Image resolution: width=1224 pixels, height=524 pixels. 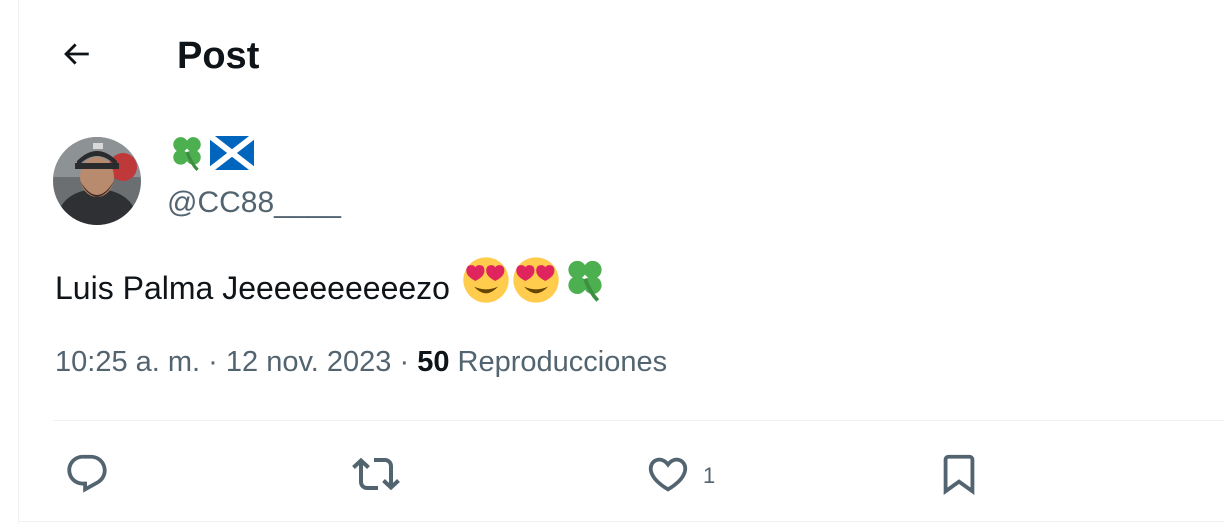 What do you see at coordinates (433, 362) in the screenshot?
I see `views-count: 50` at bounding box center [433, 362].